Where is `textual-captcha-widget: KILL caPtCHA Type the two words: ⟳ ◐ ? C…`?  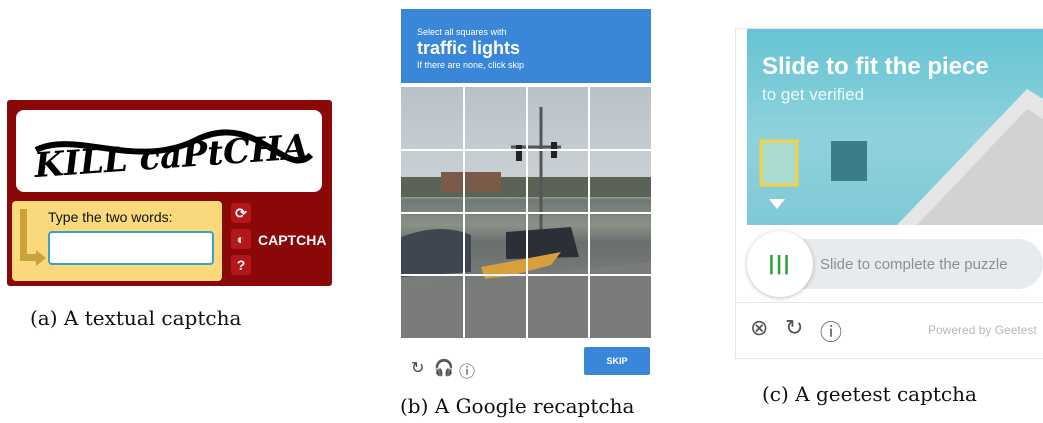 textual-captcha-widget: KILL caPtCHA Type the two words: ⟳ ◐ ? C… is located at coordinates (169, 193).